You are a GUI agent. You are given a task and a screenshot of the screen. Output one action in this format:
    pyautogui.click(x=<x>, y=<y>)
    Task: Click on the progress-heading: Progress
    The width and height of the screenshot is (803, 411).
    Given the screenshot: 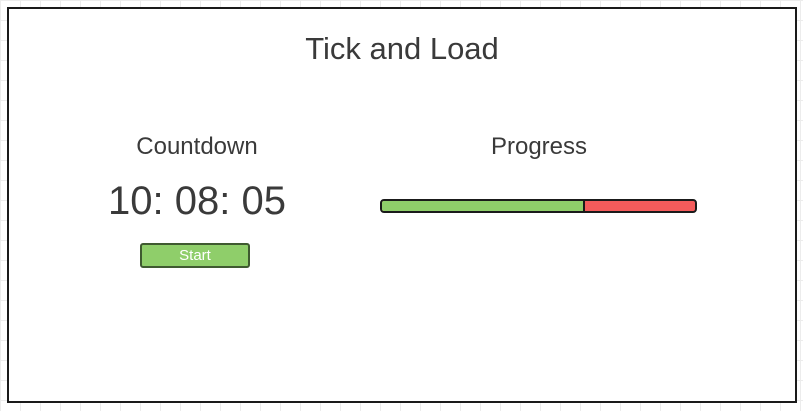 What is the action you would take?
    pyautogui.click(x=539, y=146)
    